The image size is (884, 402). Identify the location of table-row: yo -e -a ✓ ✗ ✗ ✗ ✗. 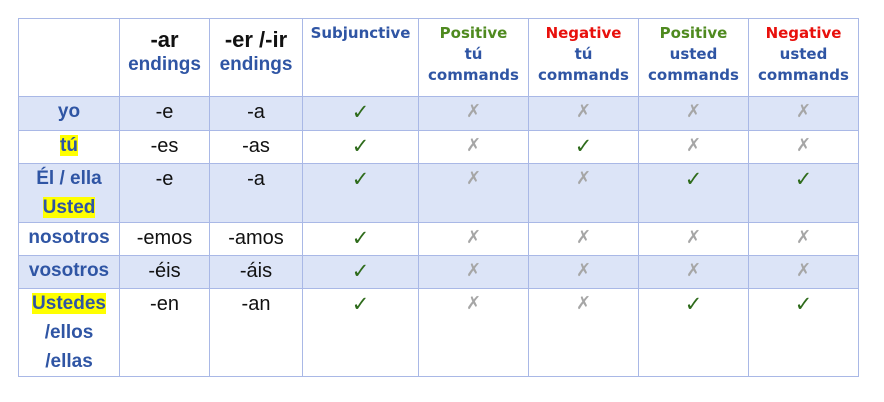
(438, 113).